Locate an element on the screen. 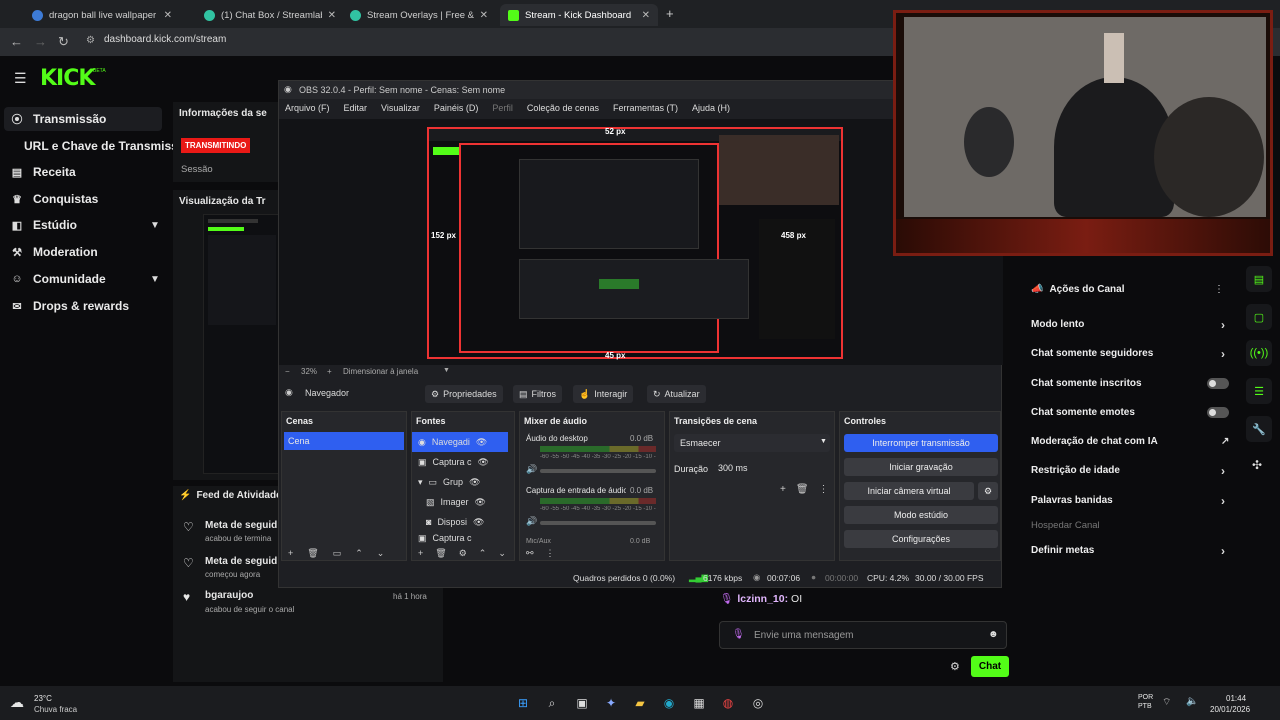 The width and height of the screenshot is (1280, 720). studio-mode-button: Modo estúdio is located at coordinates (921, 515).